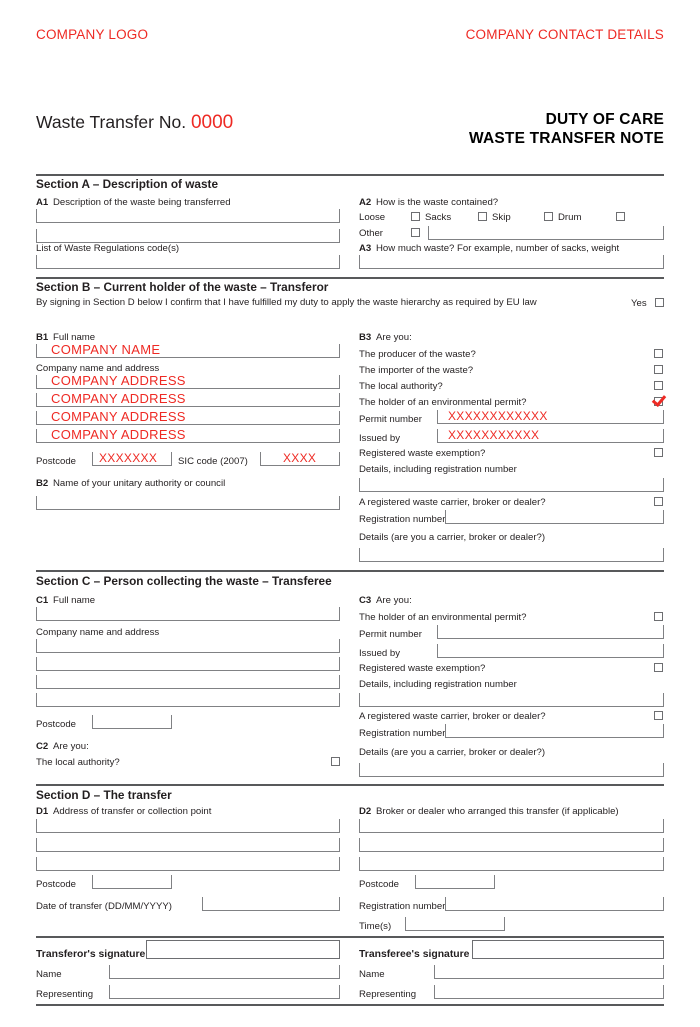 The width and height of the screenshot is (700, 1027). Describe the element at coordinates (570, 217) in the screenshot. I see `a2-option-drum-label: Drum` at that location.